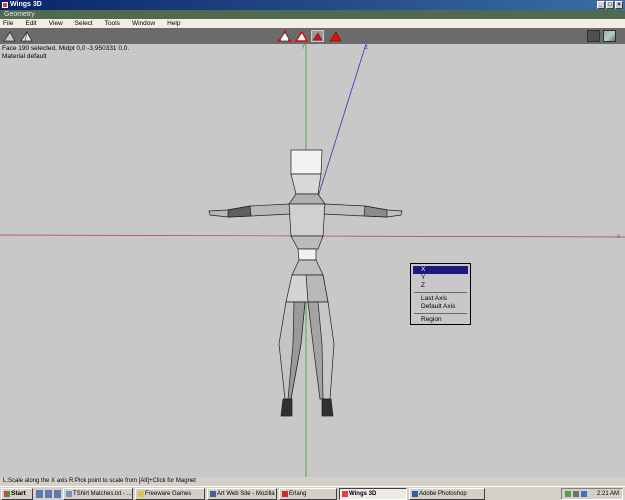  I want to click on smooth-preview-icon, so click(9, 36).